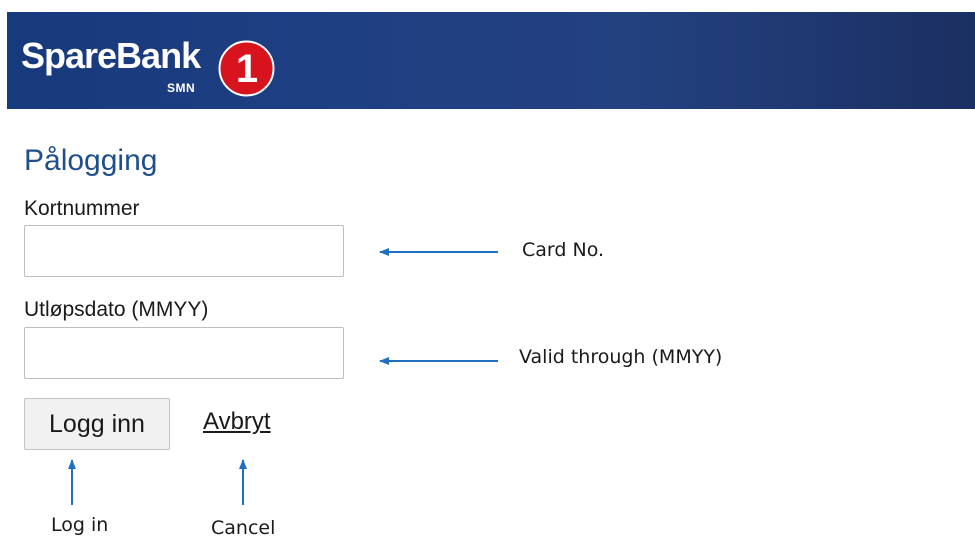 This screenshot has height=539, width=975. I want to click on brand-name: SpareBank, so click(111, 55).